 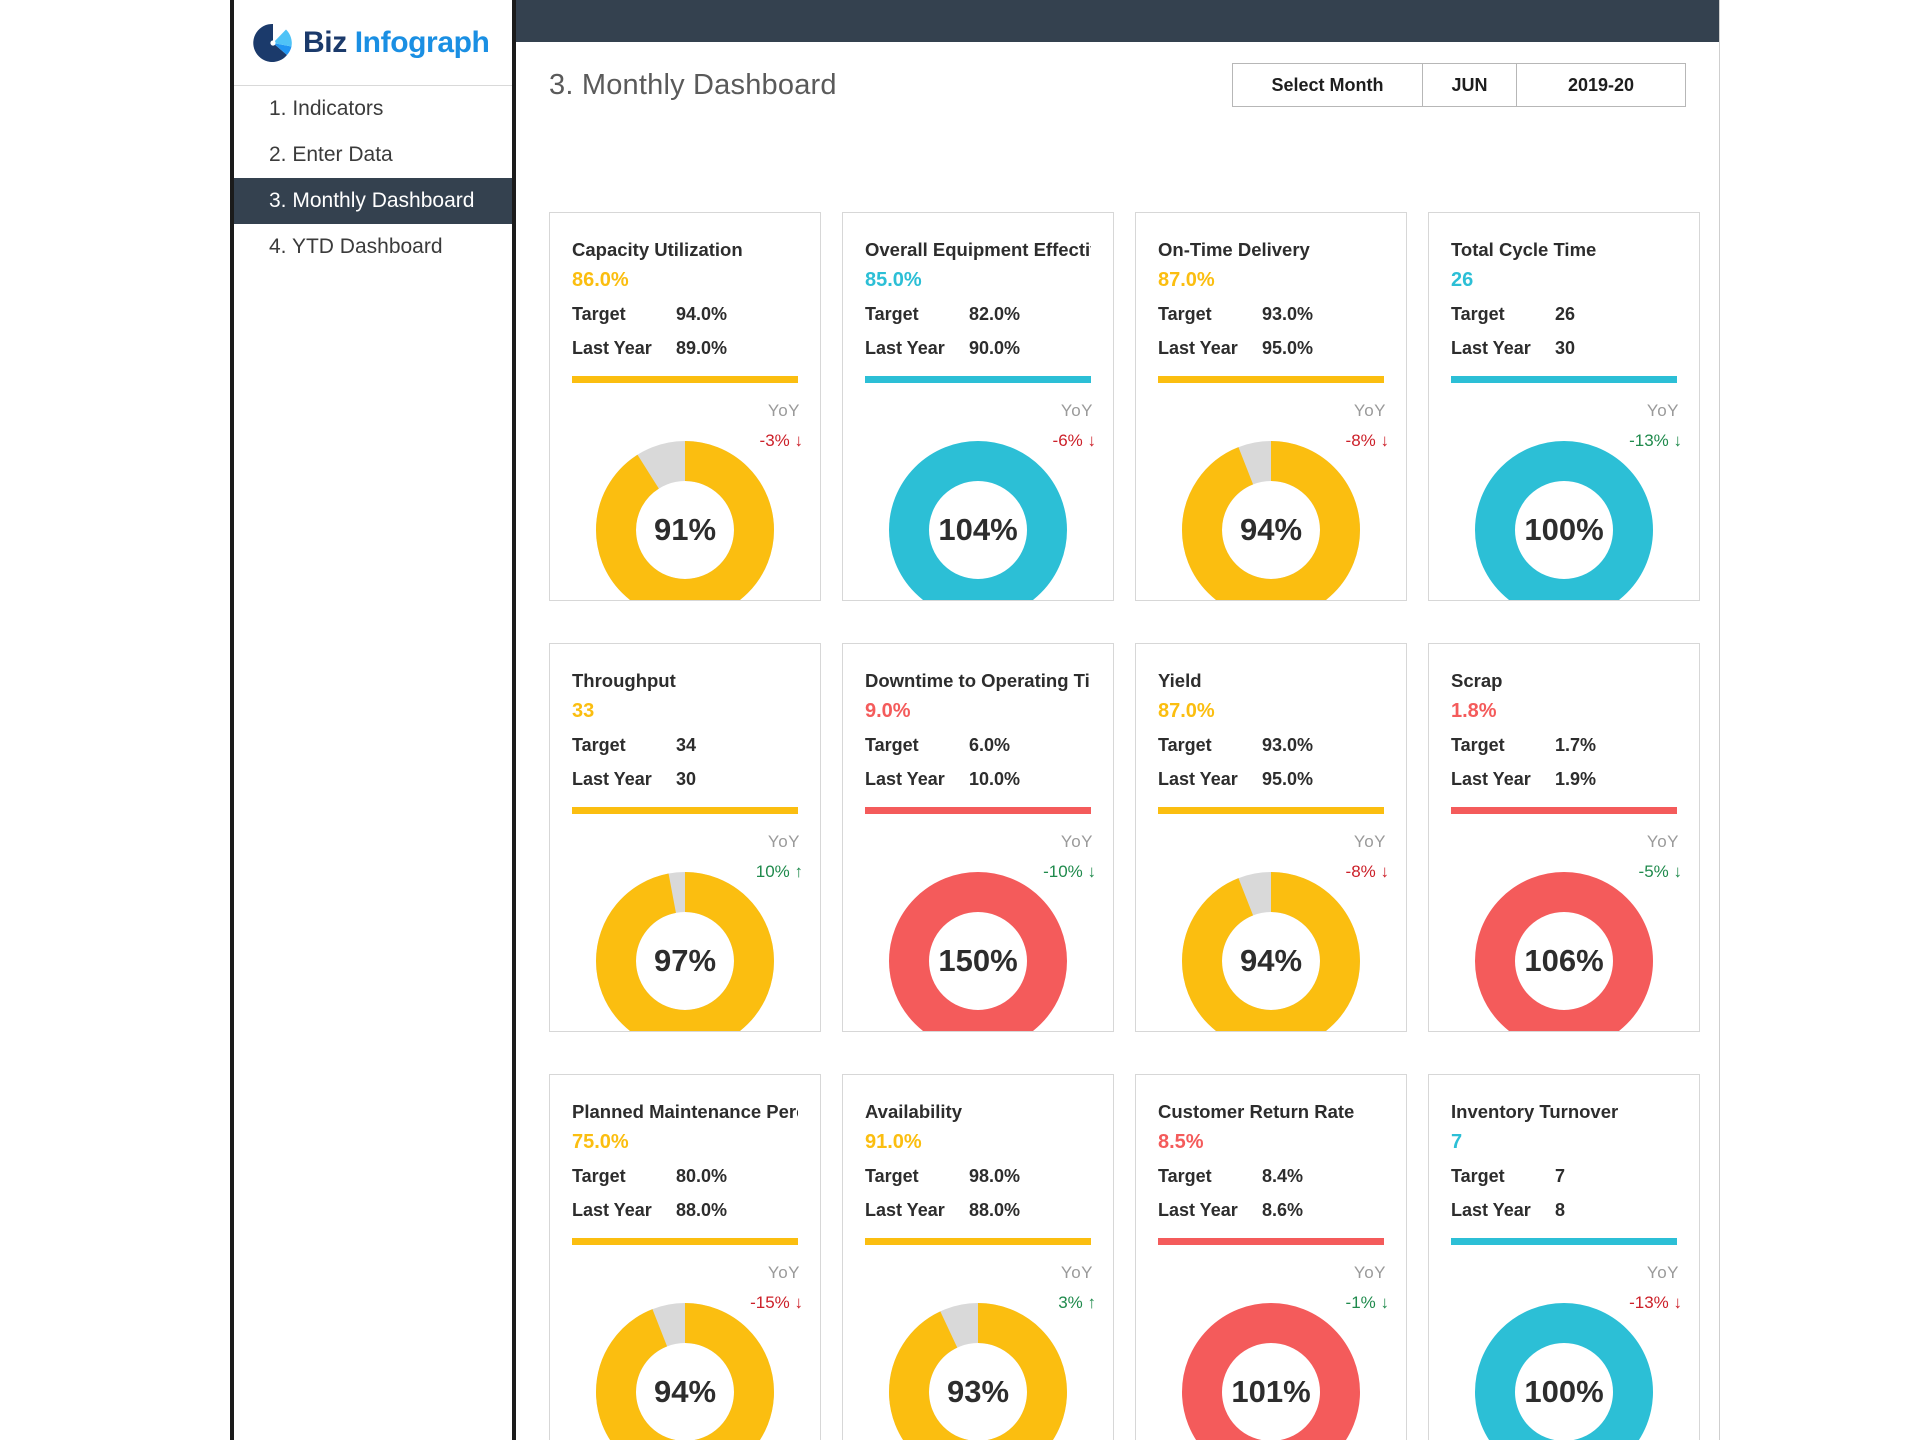 What do you see at coordinates (1288, 348) in the screenshot?
I see `last-year-value: 95.0%` at bounding box center [1288, 348].